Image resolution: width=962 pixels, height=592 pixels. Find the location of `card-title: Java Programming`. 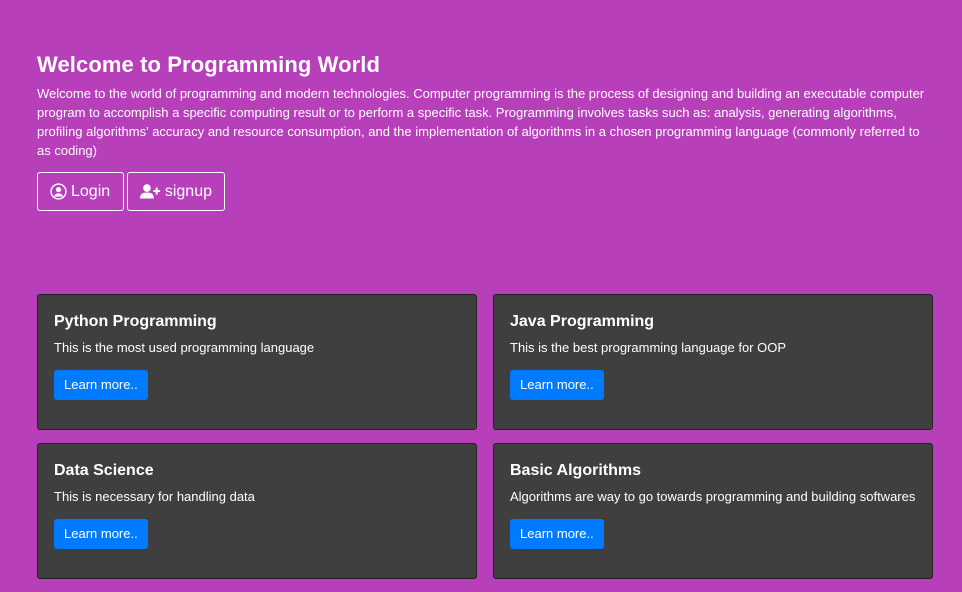

card-title: Java Programming is located at coordinates (582, 321).